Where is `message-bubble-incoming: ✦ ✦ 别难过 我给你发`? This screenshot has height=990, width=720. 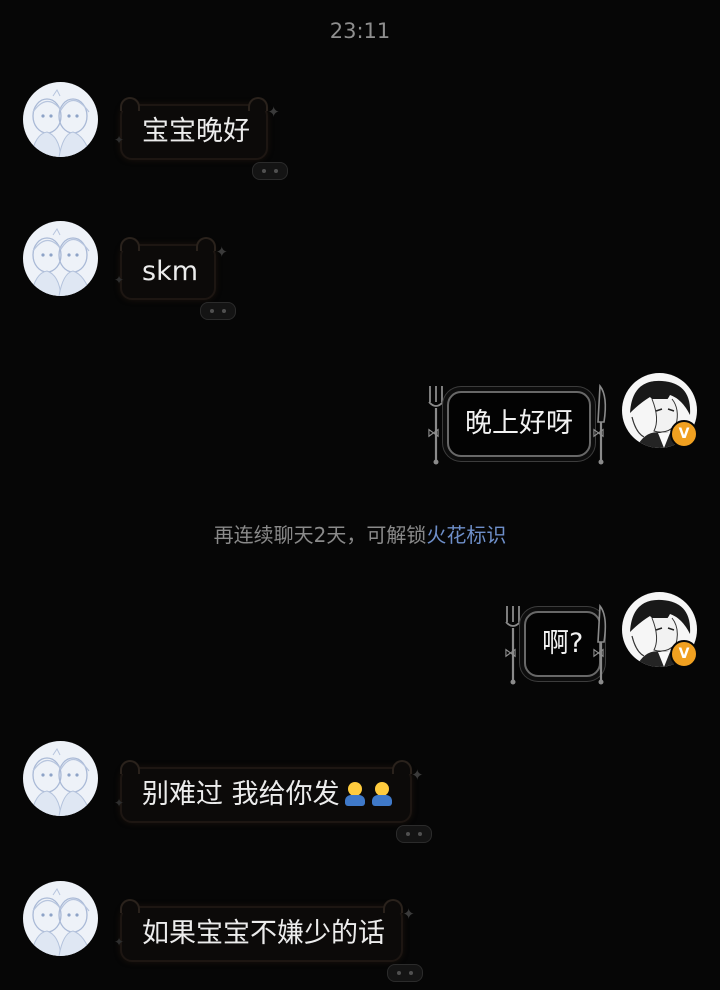 message-bubble-incoming: ✦ ✦ 别难过 我给你发 is located at coordinates (273, 801).